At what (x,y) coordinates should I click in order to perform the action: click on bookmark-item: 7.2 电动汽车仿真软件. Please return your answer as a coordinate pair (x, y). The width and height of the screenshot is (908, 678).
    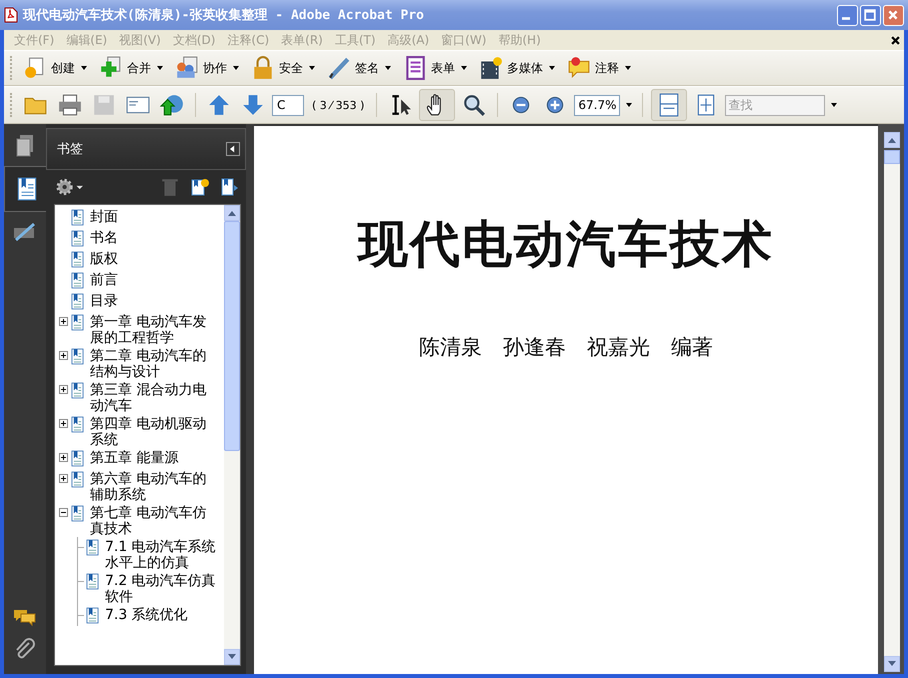
    Looking at the image, I should click on (161, 589).